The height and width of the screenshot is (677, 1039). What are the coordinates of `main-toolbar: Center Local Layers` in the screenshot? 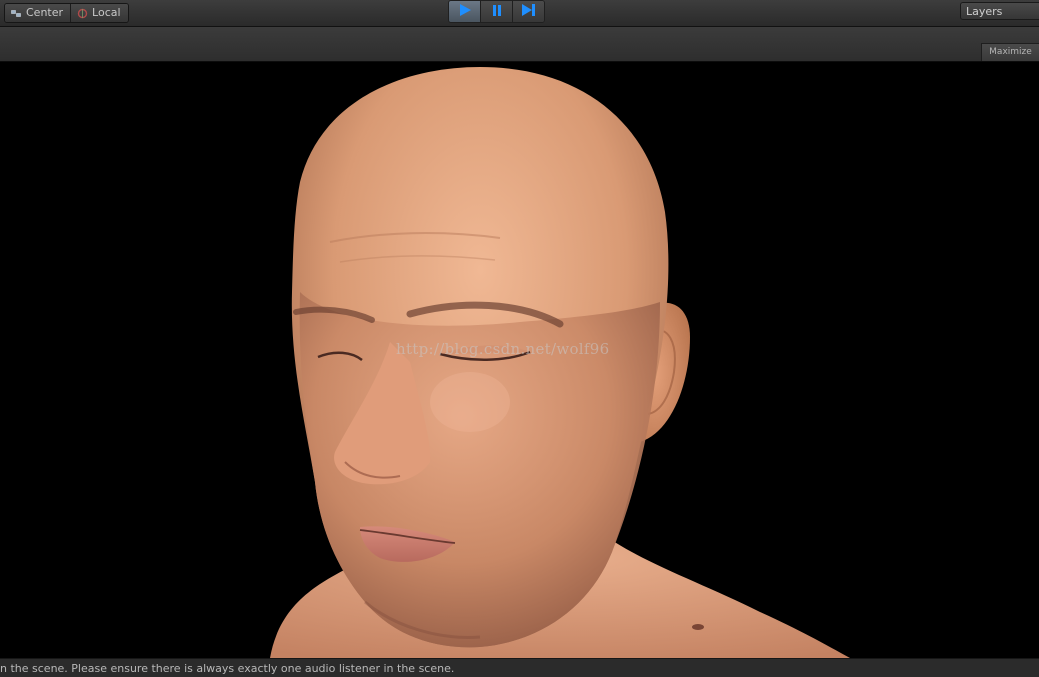 It's located at (519, 13).